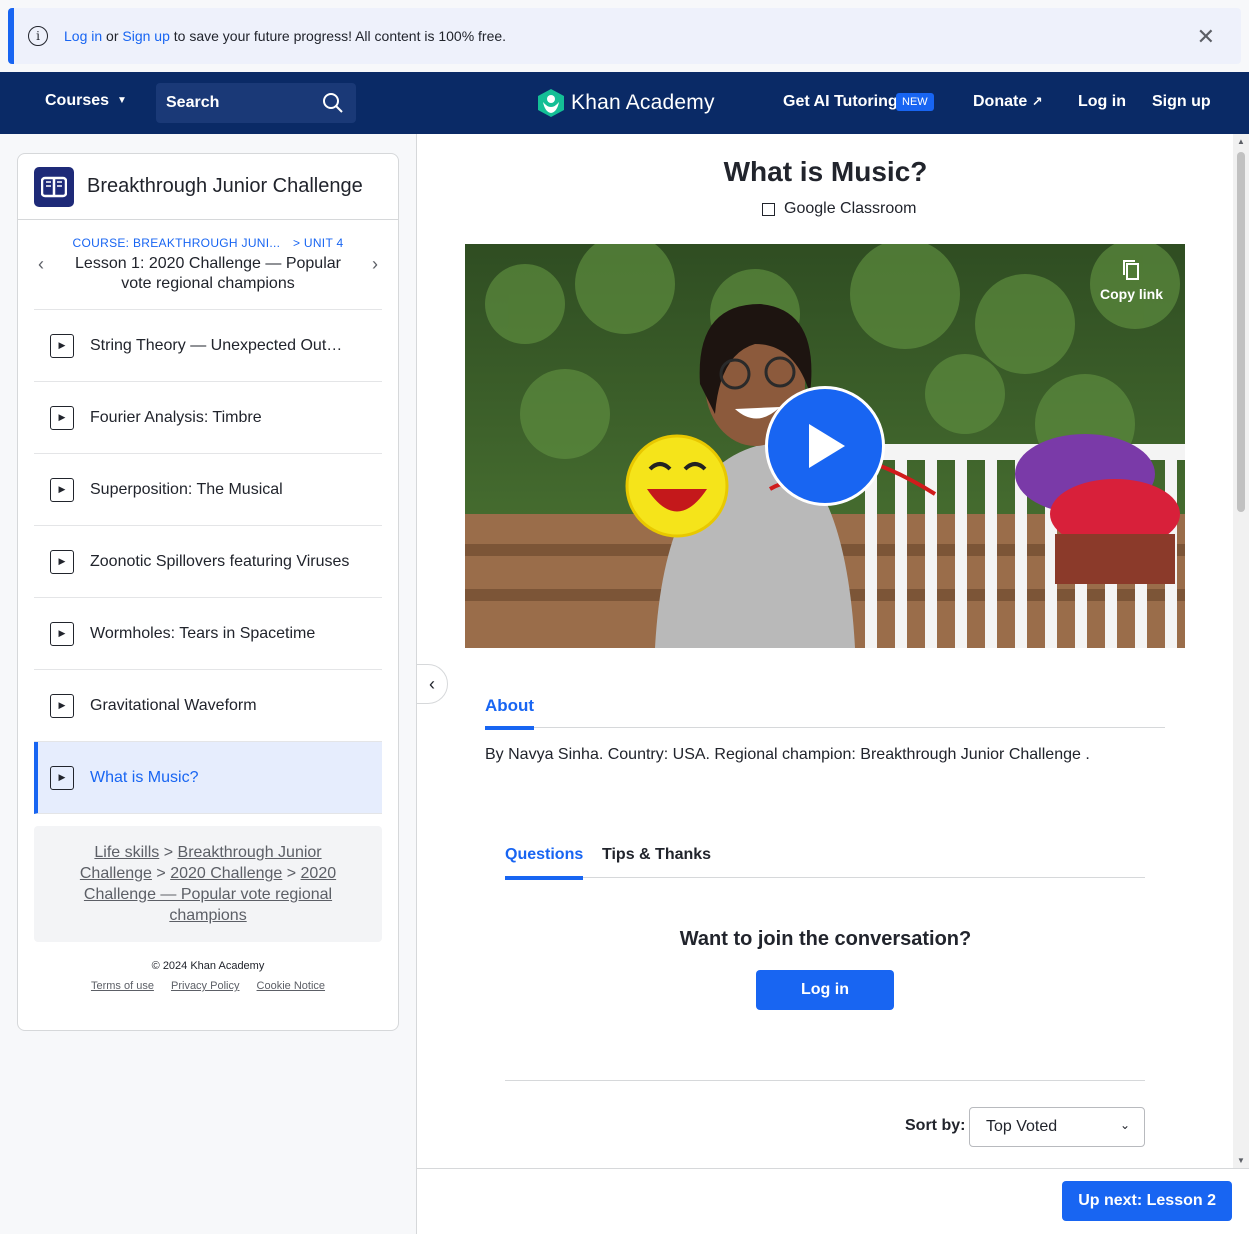  I want to click on lesson-item-label: Wormholes: Tears in Spacetime, so click(203, 633).